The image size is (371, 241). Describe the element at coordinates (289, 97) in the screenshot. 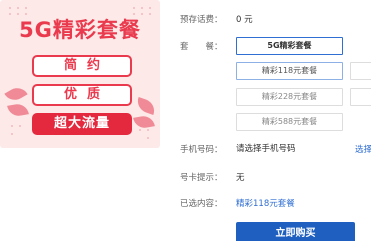

I see `package-option-228: 精彩228元套餐` at that location.